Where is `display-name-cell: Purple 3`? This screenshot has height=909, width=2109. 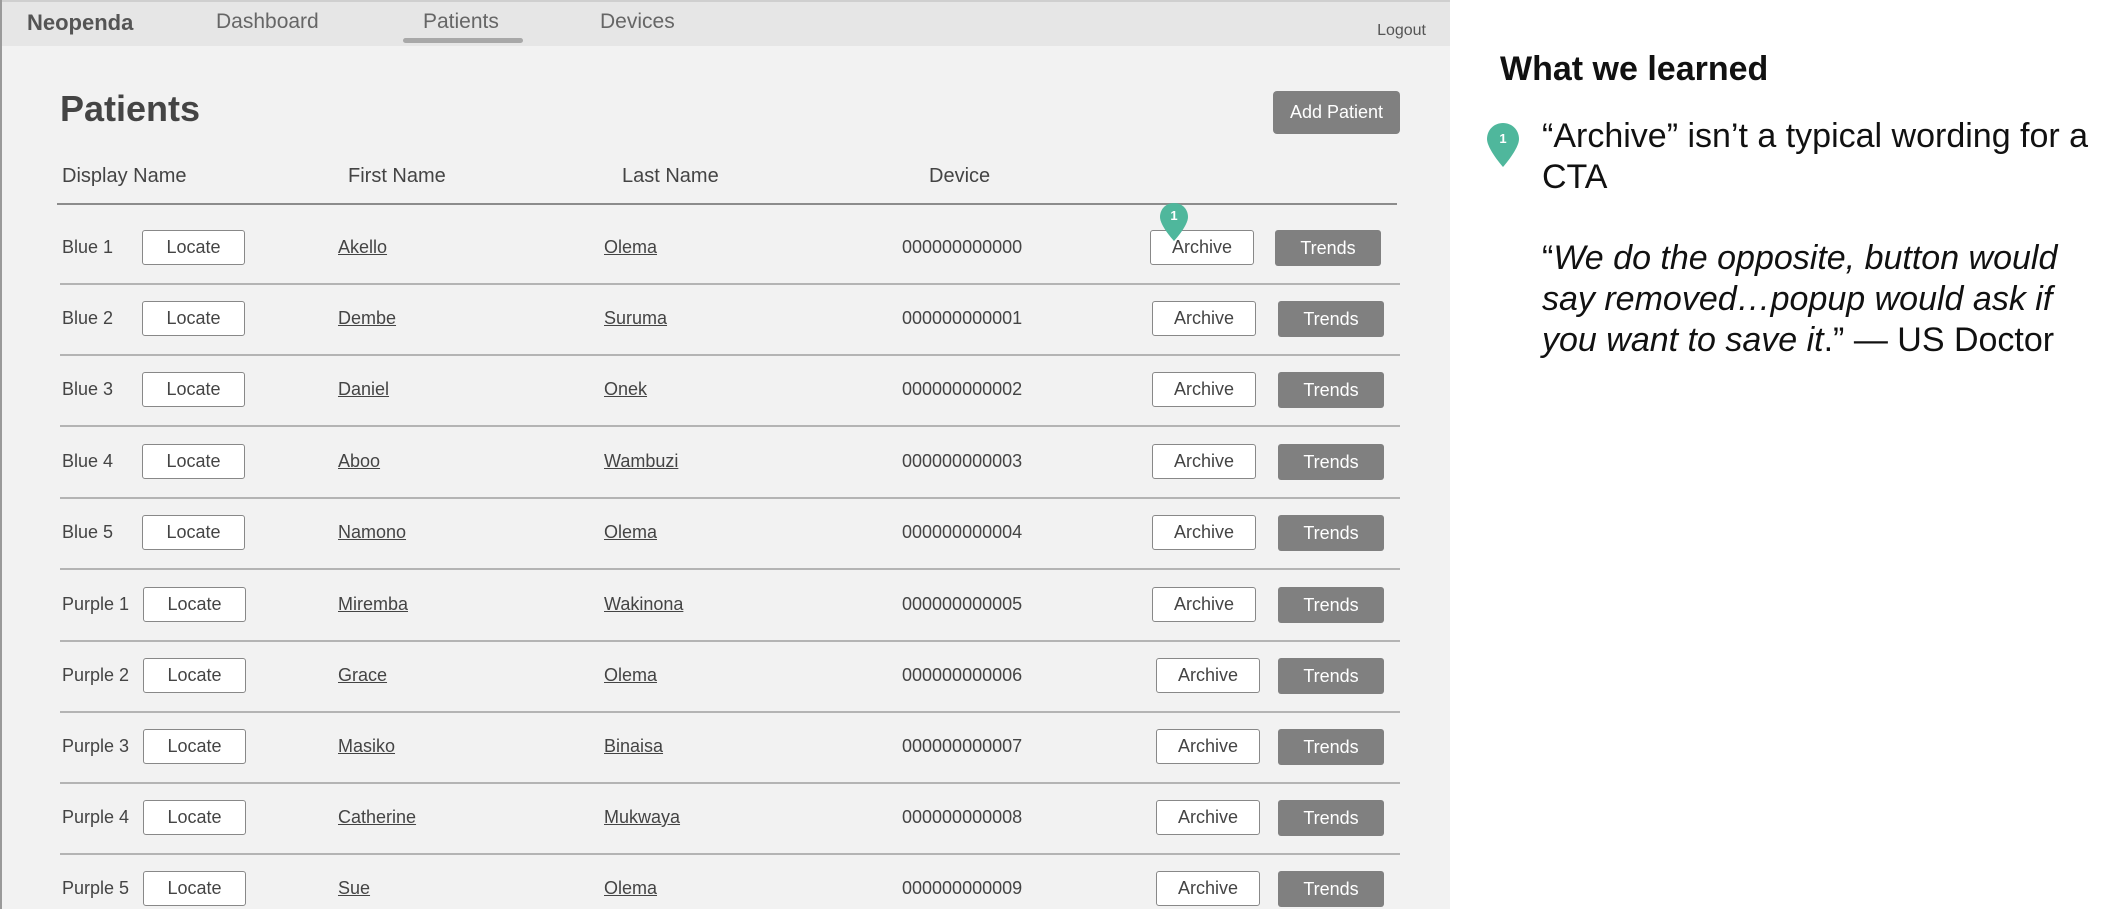
display-name-cell: Purple 3 is located at coordinates (96, 746).